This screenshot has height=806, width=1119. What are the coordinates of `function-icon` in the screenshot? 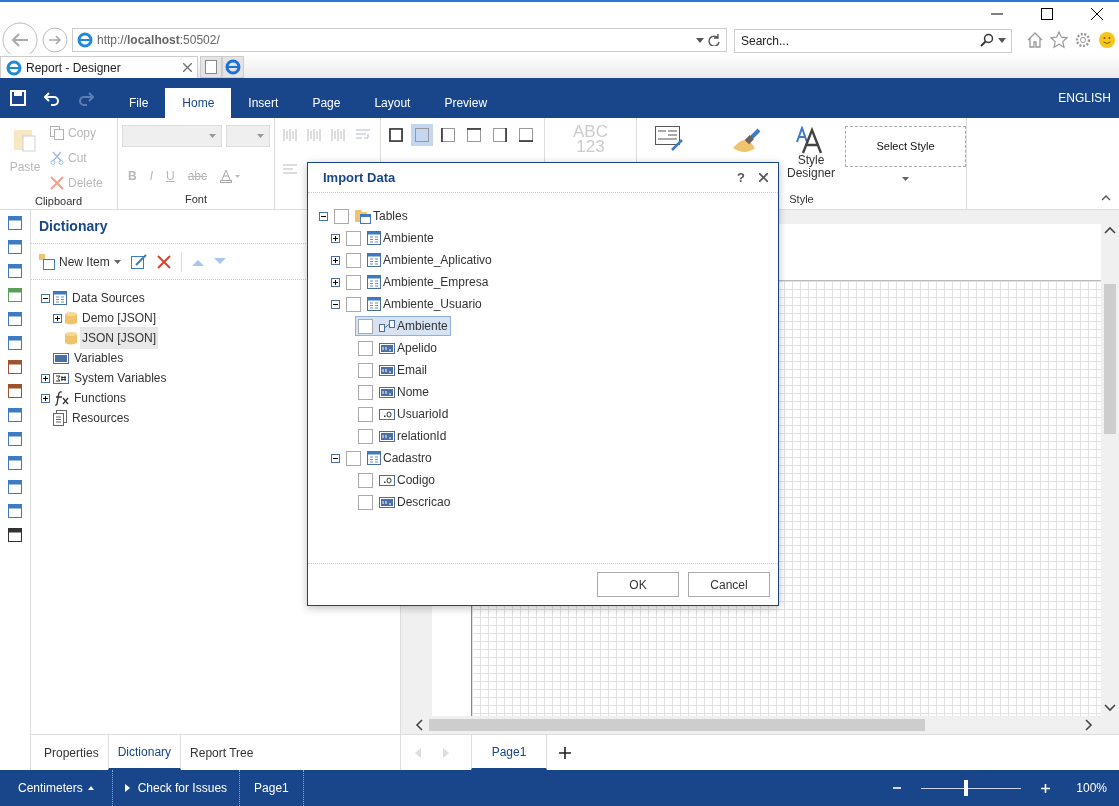 It's located at (61, 398).